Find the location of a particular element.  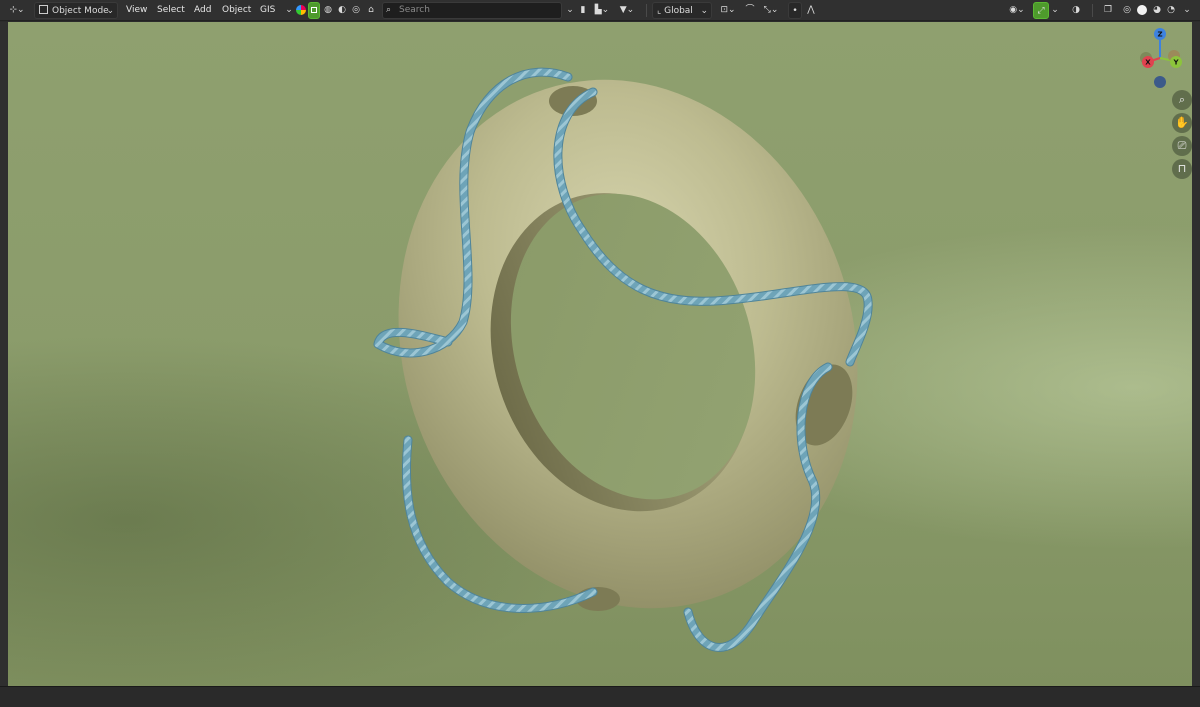

neg-z-handle is located at coordinates (1160, 82).